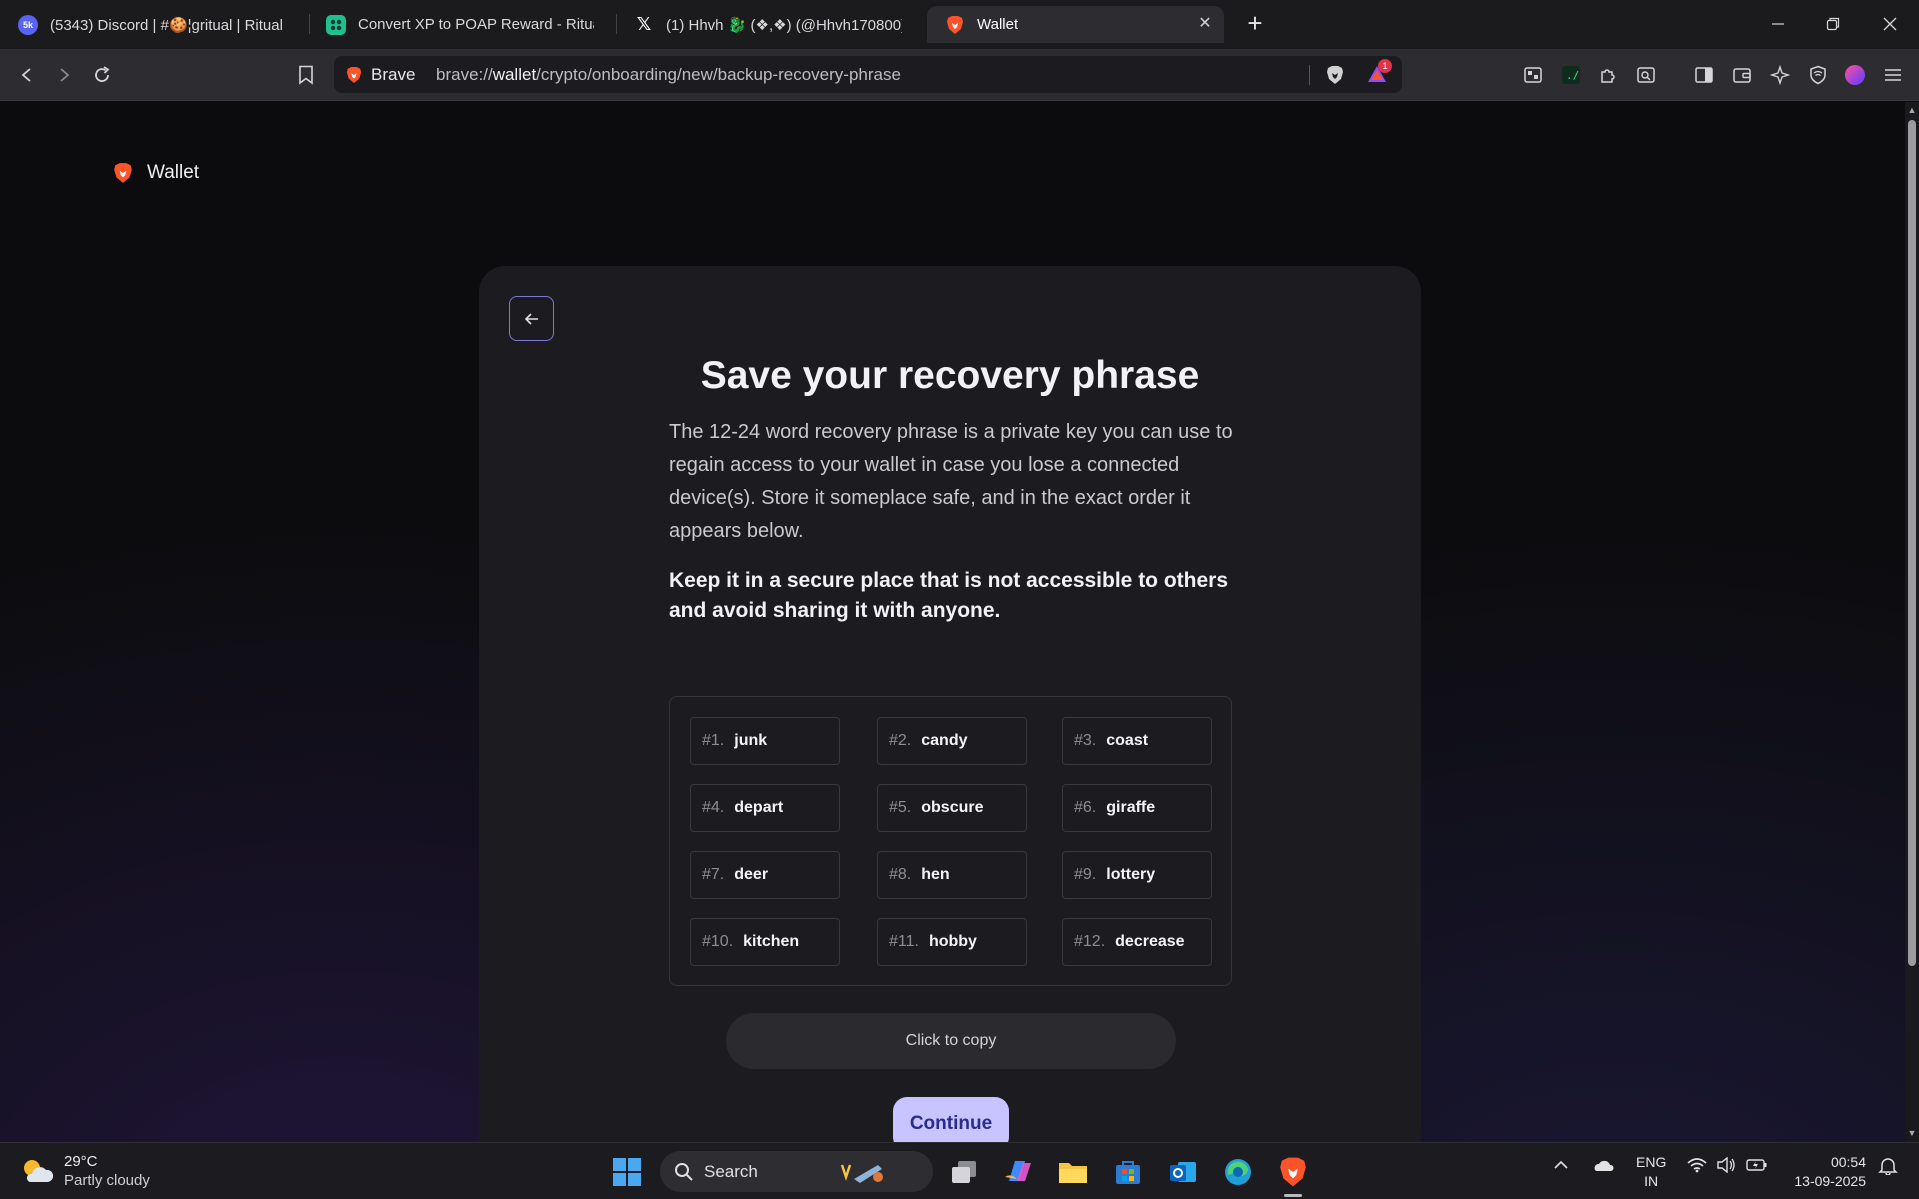  Describe the element at coordinates (85, 1171) in the screenshot. I see `weather-widget: 29°C Partly cloudy` at that location.